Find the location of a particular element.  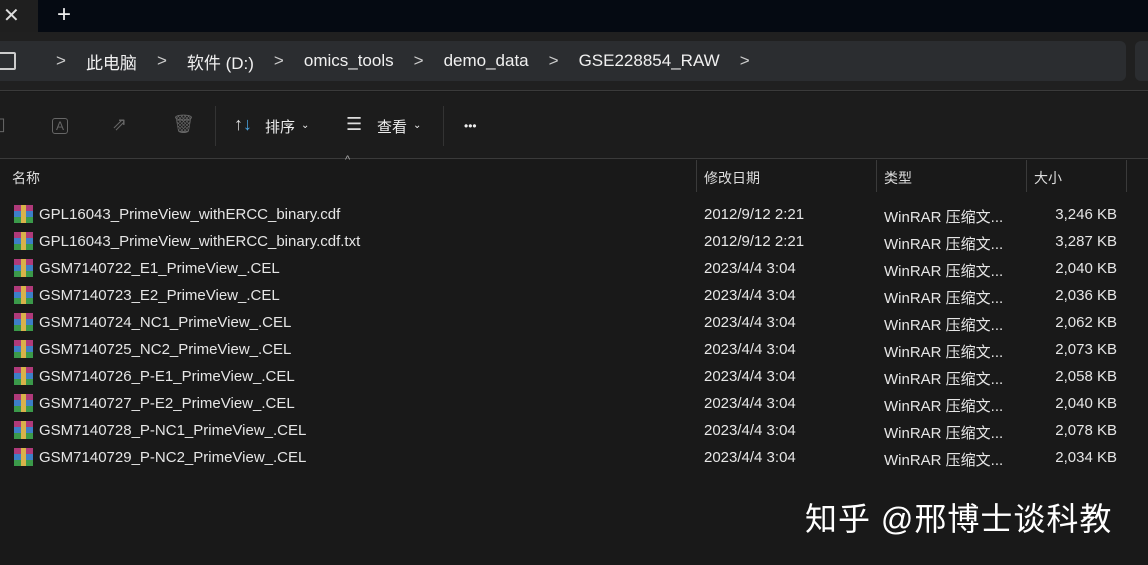

file-name: GSM7140722_E1_PrimeView_.CEL is located at coordinates (159, 268).